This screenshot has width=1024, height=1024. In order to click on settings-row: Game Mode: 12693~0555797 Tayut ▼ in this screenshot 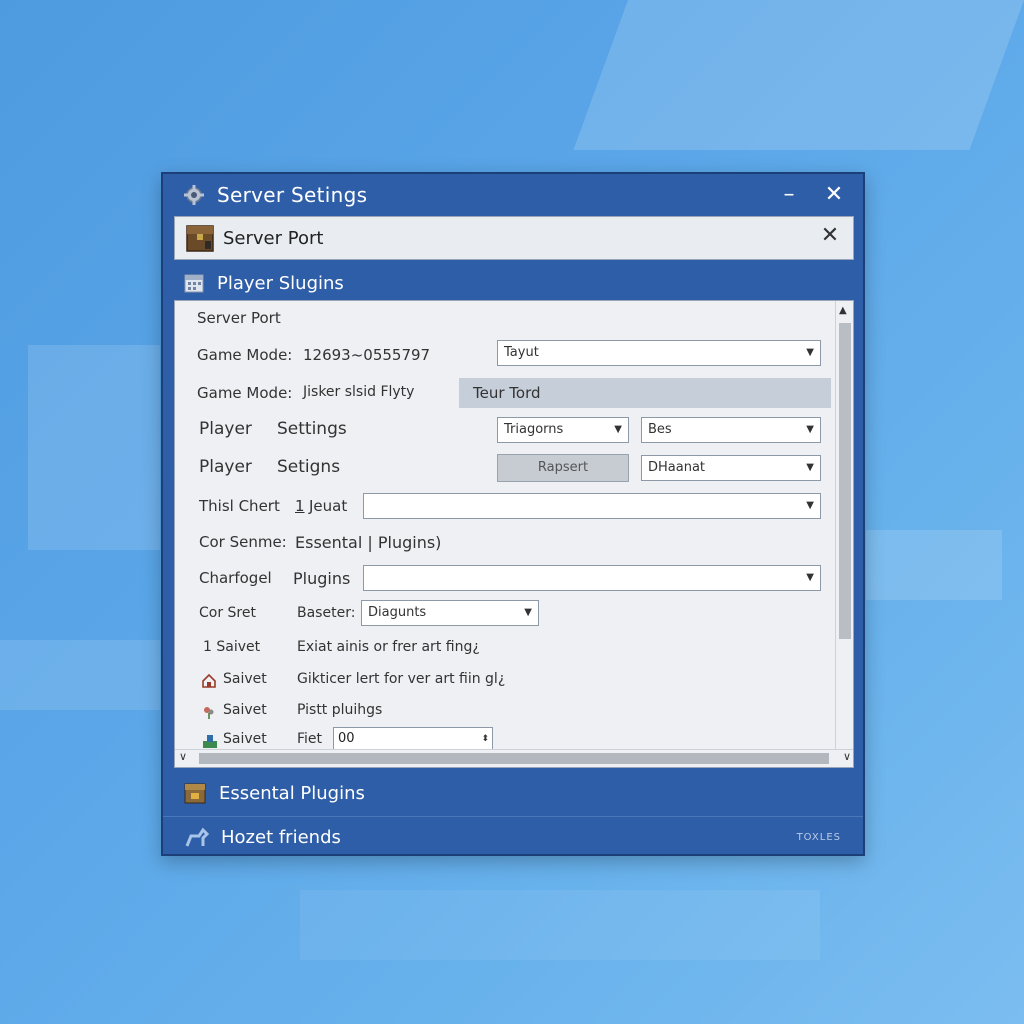, I will do `click(505, 355)`.